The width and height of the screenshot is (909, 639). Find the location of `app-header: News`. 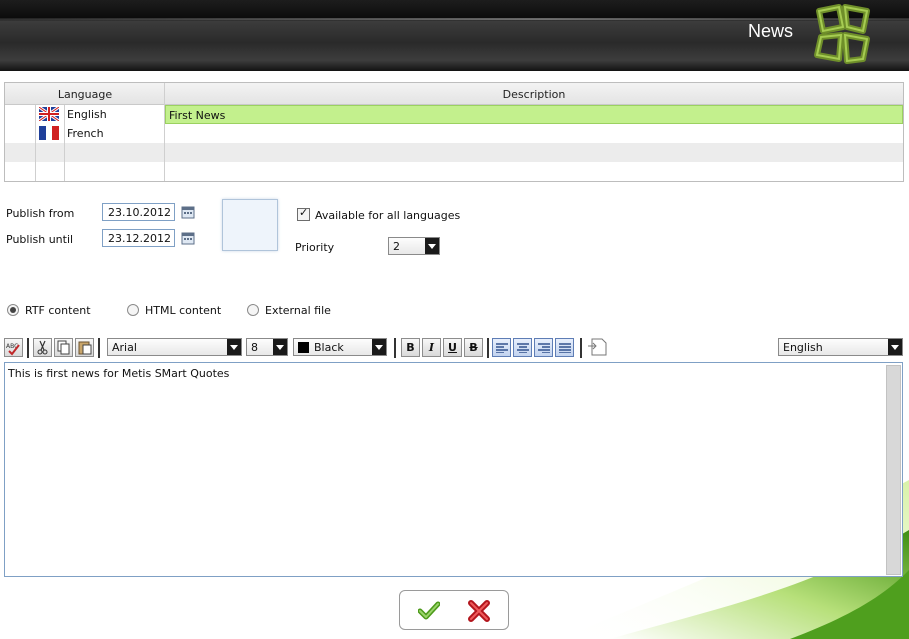

app-header: News is located at coordinates (454, 35).